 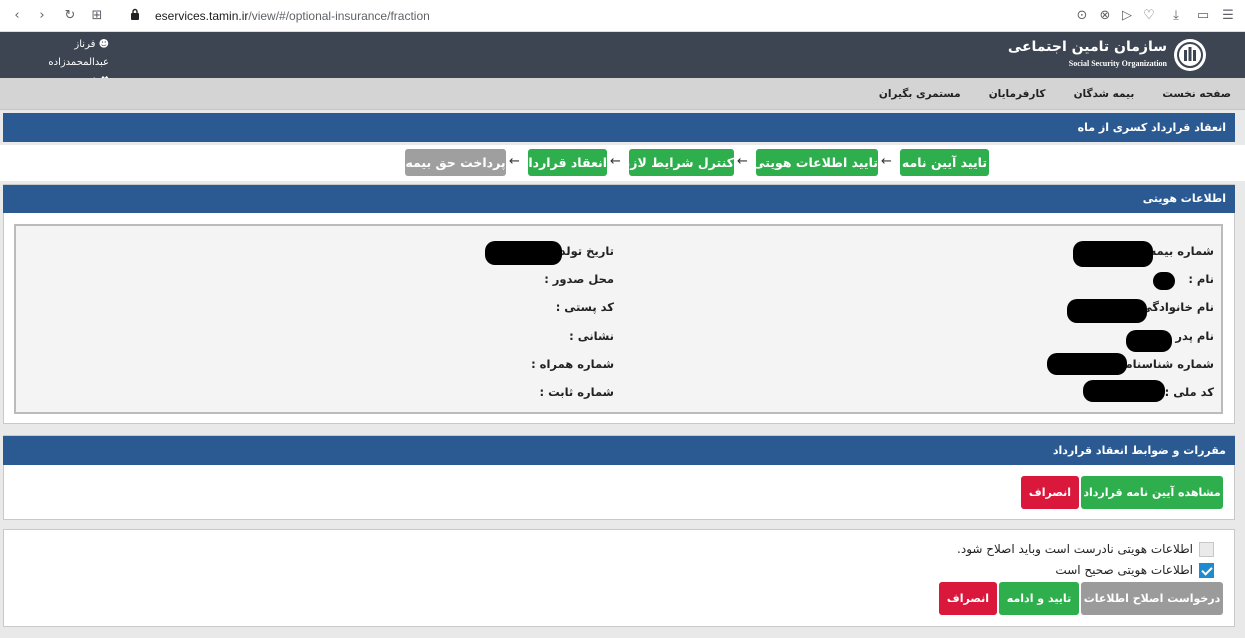 I want to click on field-mobile: شماره همراه :, so click(x=572, y=364).